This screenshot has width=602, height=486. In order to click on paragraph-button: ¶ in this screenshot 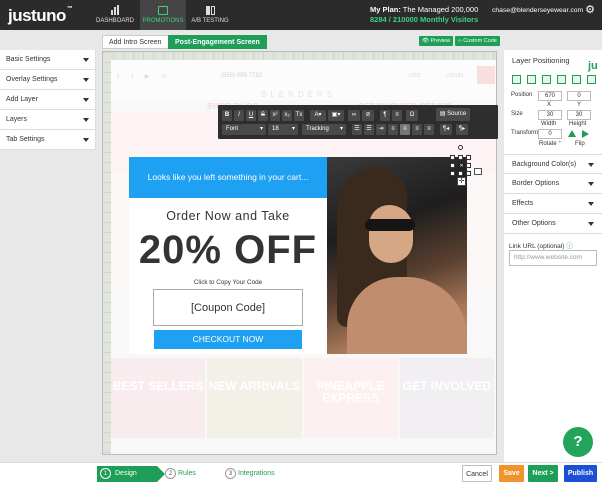, I will do `click(385, 115)`.